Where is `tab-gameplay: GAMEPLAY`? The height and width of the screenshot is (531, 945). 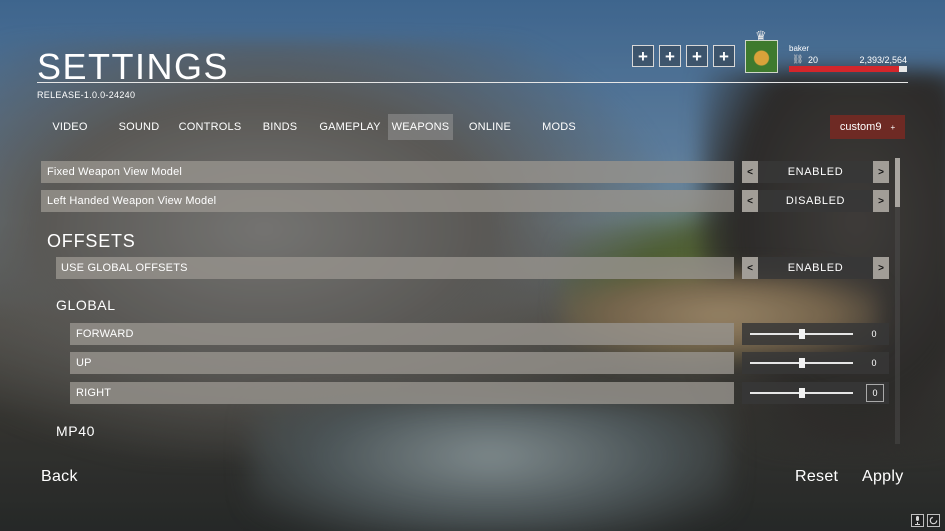
tab-gameplay: GAMEPLAY is located at coordinates (350, 127).